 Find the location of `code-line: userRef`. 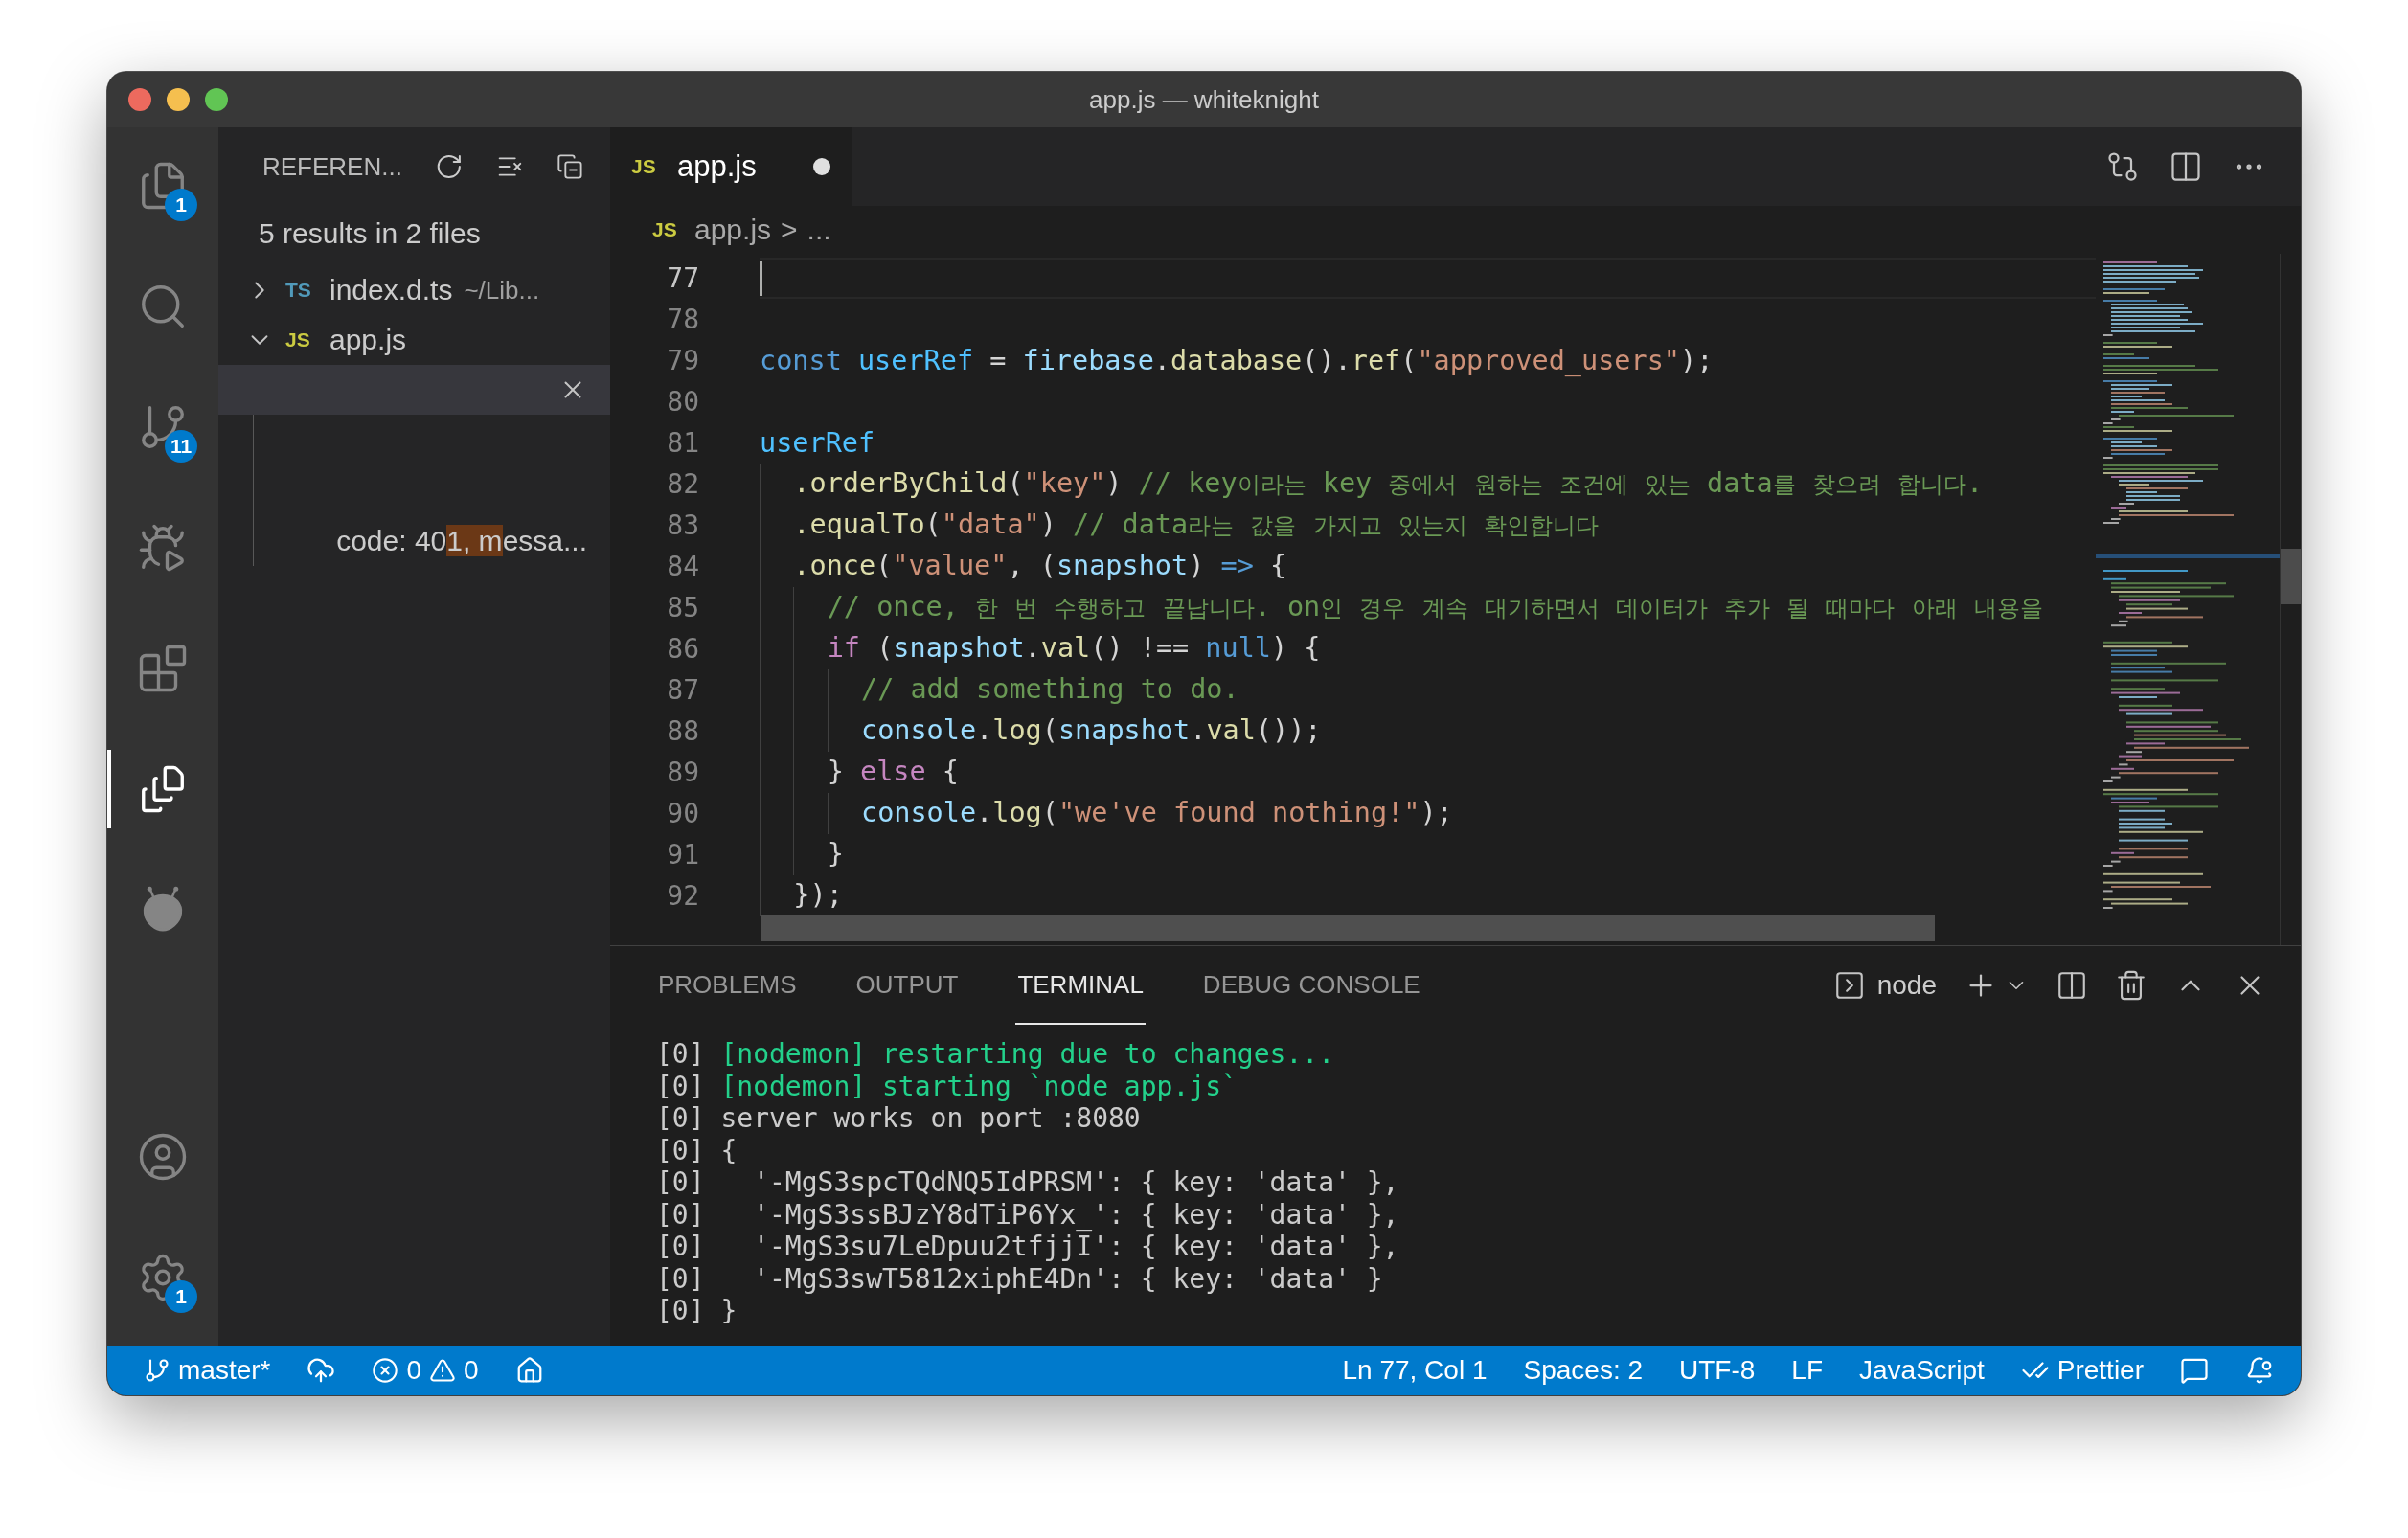

code-line: userRef is located at coordinates (817, 443).